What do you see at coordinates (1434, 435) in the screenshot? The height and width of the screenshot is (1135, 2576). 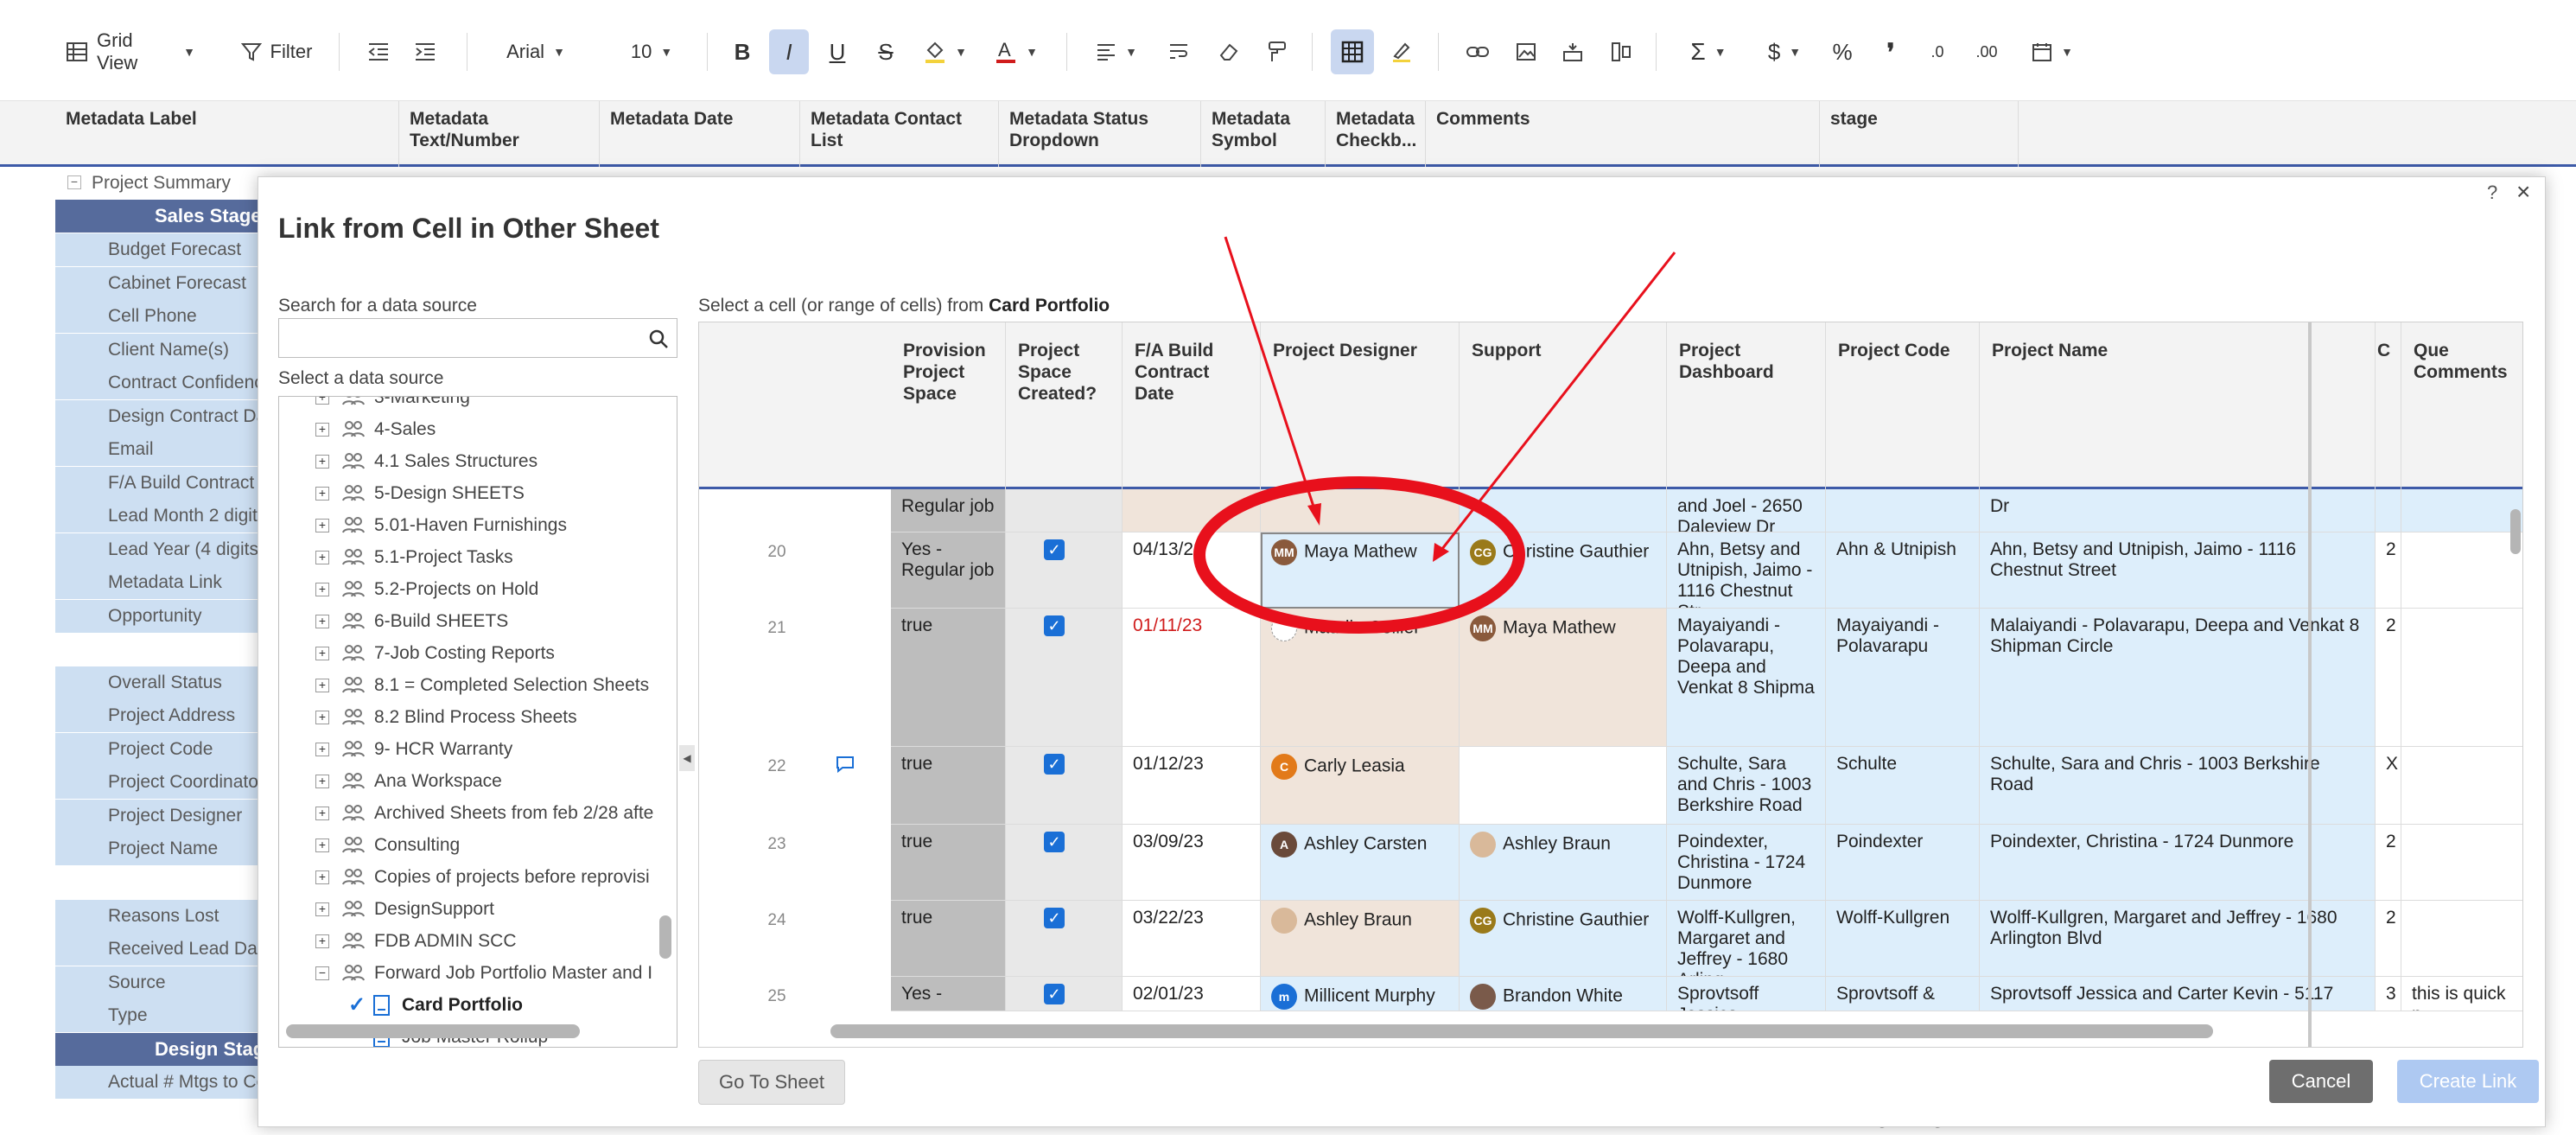 I see `annotation-layer` at bounding box center [1434, 435].